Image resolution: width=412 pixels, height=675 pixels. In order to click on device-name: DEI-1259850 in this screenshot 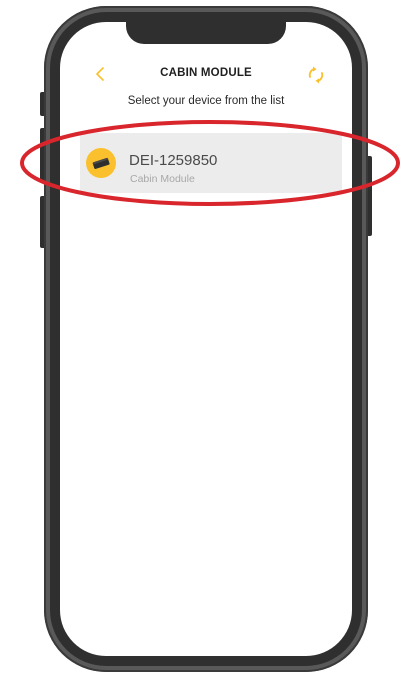, I will do `click(173, 160)`.